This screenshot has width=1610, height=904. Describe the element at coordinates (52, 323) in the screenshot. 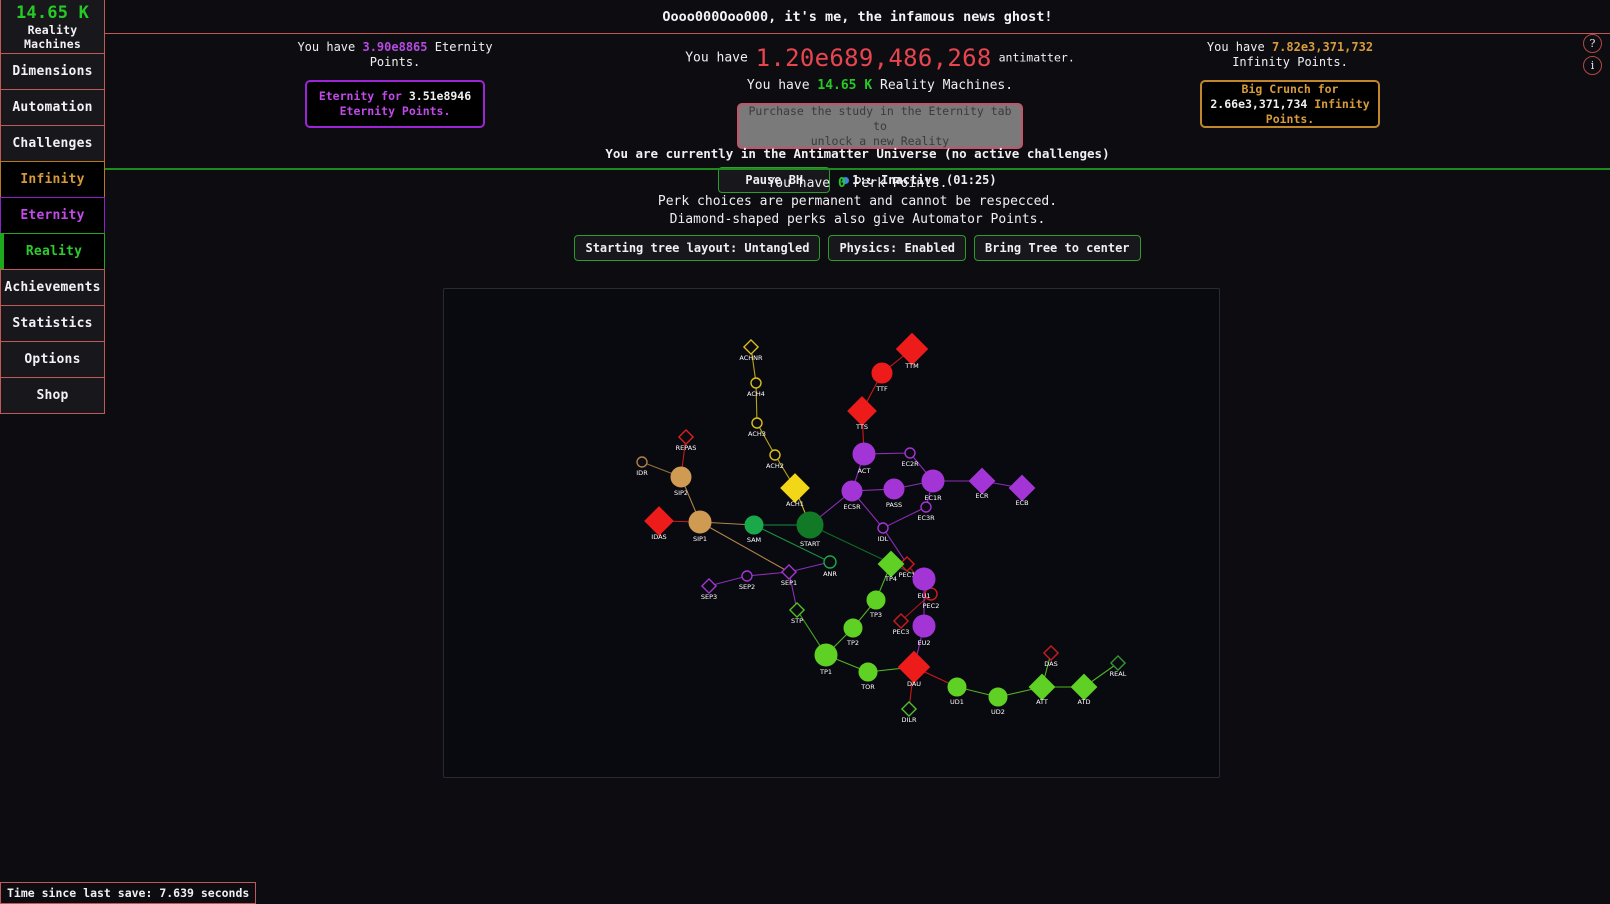

I see `sidebar-item-statistics: Statistics` at that location.